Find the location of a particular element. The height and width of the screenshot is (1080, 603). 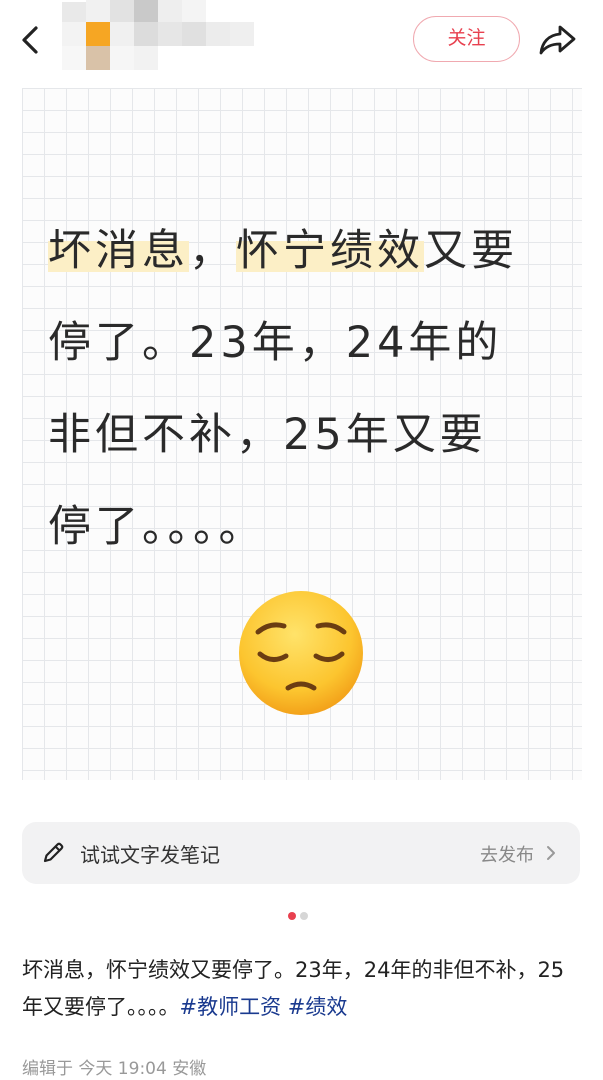

back-button is located at coordinates (32, 40).